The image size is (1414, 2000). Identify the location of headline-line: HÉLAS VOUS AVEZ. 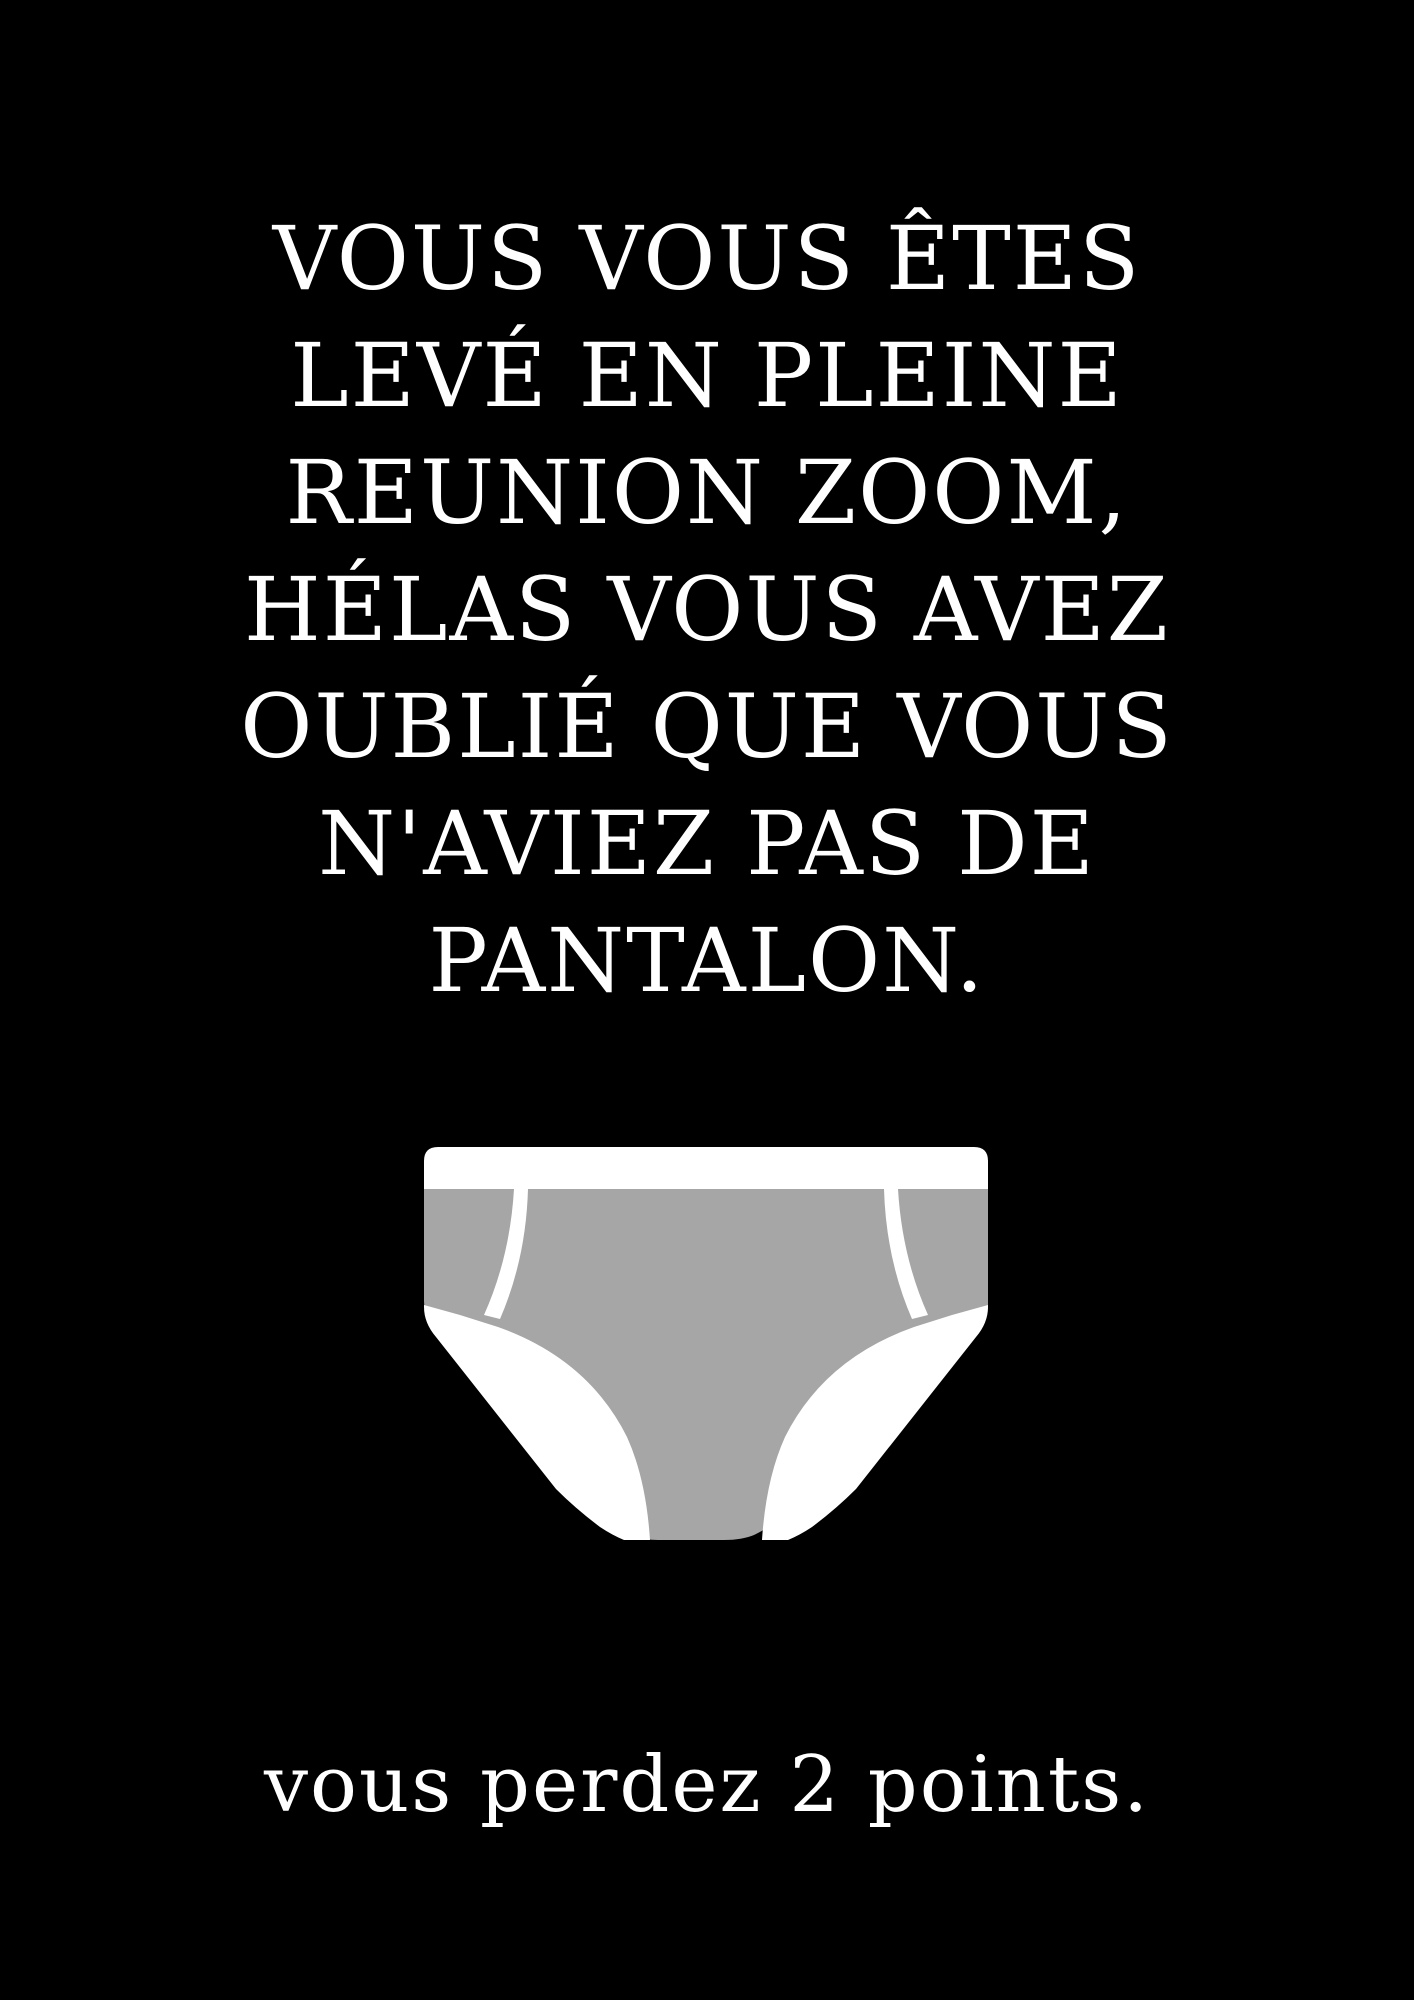
(707, 609).